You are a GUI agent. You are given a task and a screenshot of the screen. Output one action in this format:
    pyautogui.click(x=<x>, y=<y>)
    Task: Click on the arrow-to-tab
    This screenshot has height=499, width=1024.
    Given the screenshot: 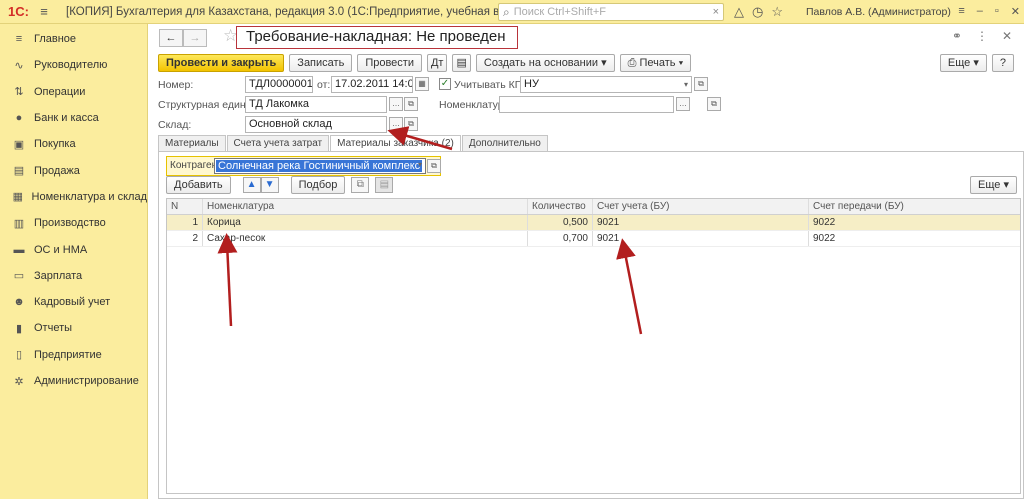 What is the action you would take?
    pyautogui.click(x=420, y=138)
    